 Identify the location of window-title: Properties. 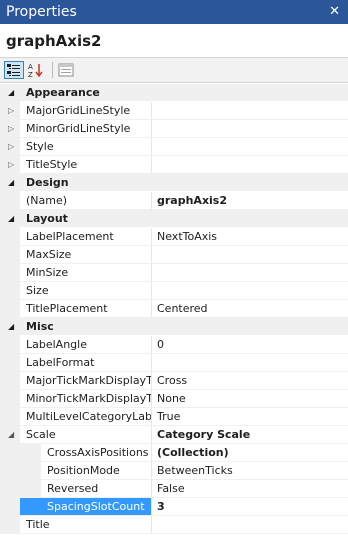
(41, 12).